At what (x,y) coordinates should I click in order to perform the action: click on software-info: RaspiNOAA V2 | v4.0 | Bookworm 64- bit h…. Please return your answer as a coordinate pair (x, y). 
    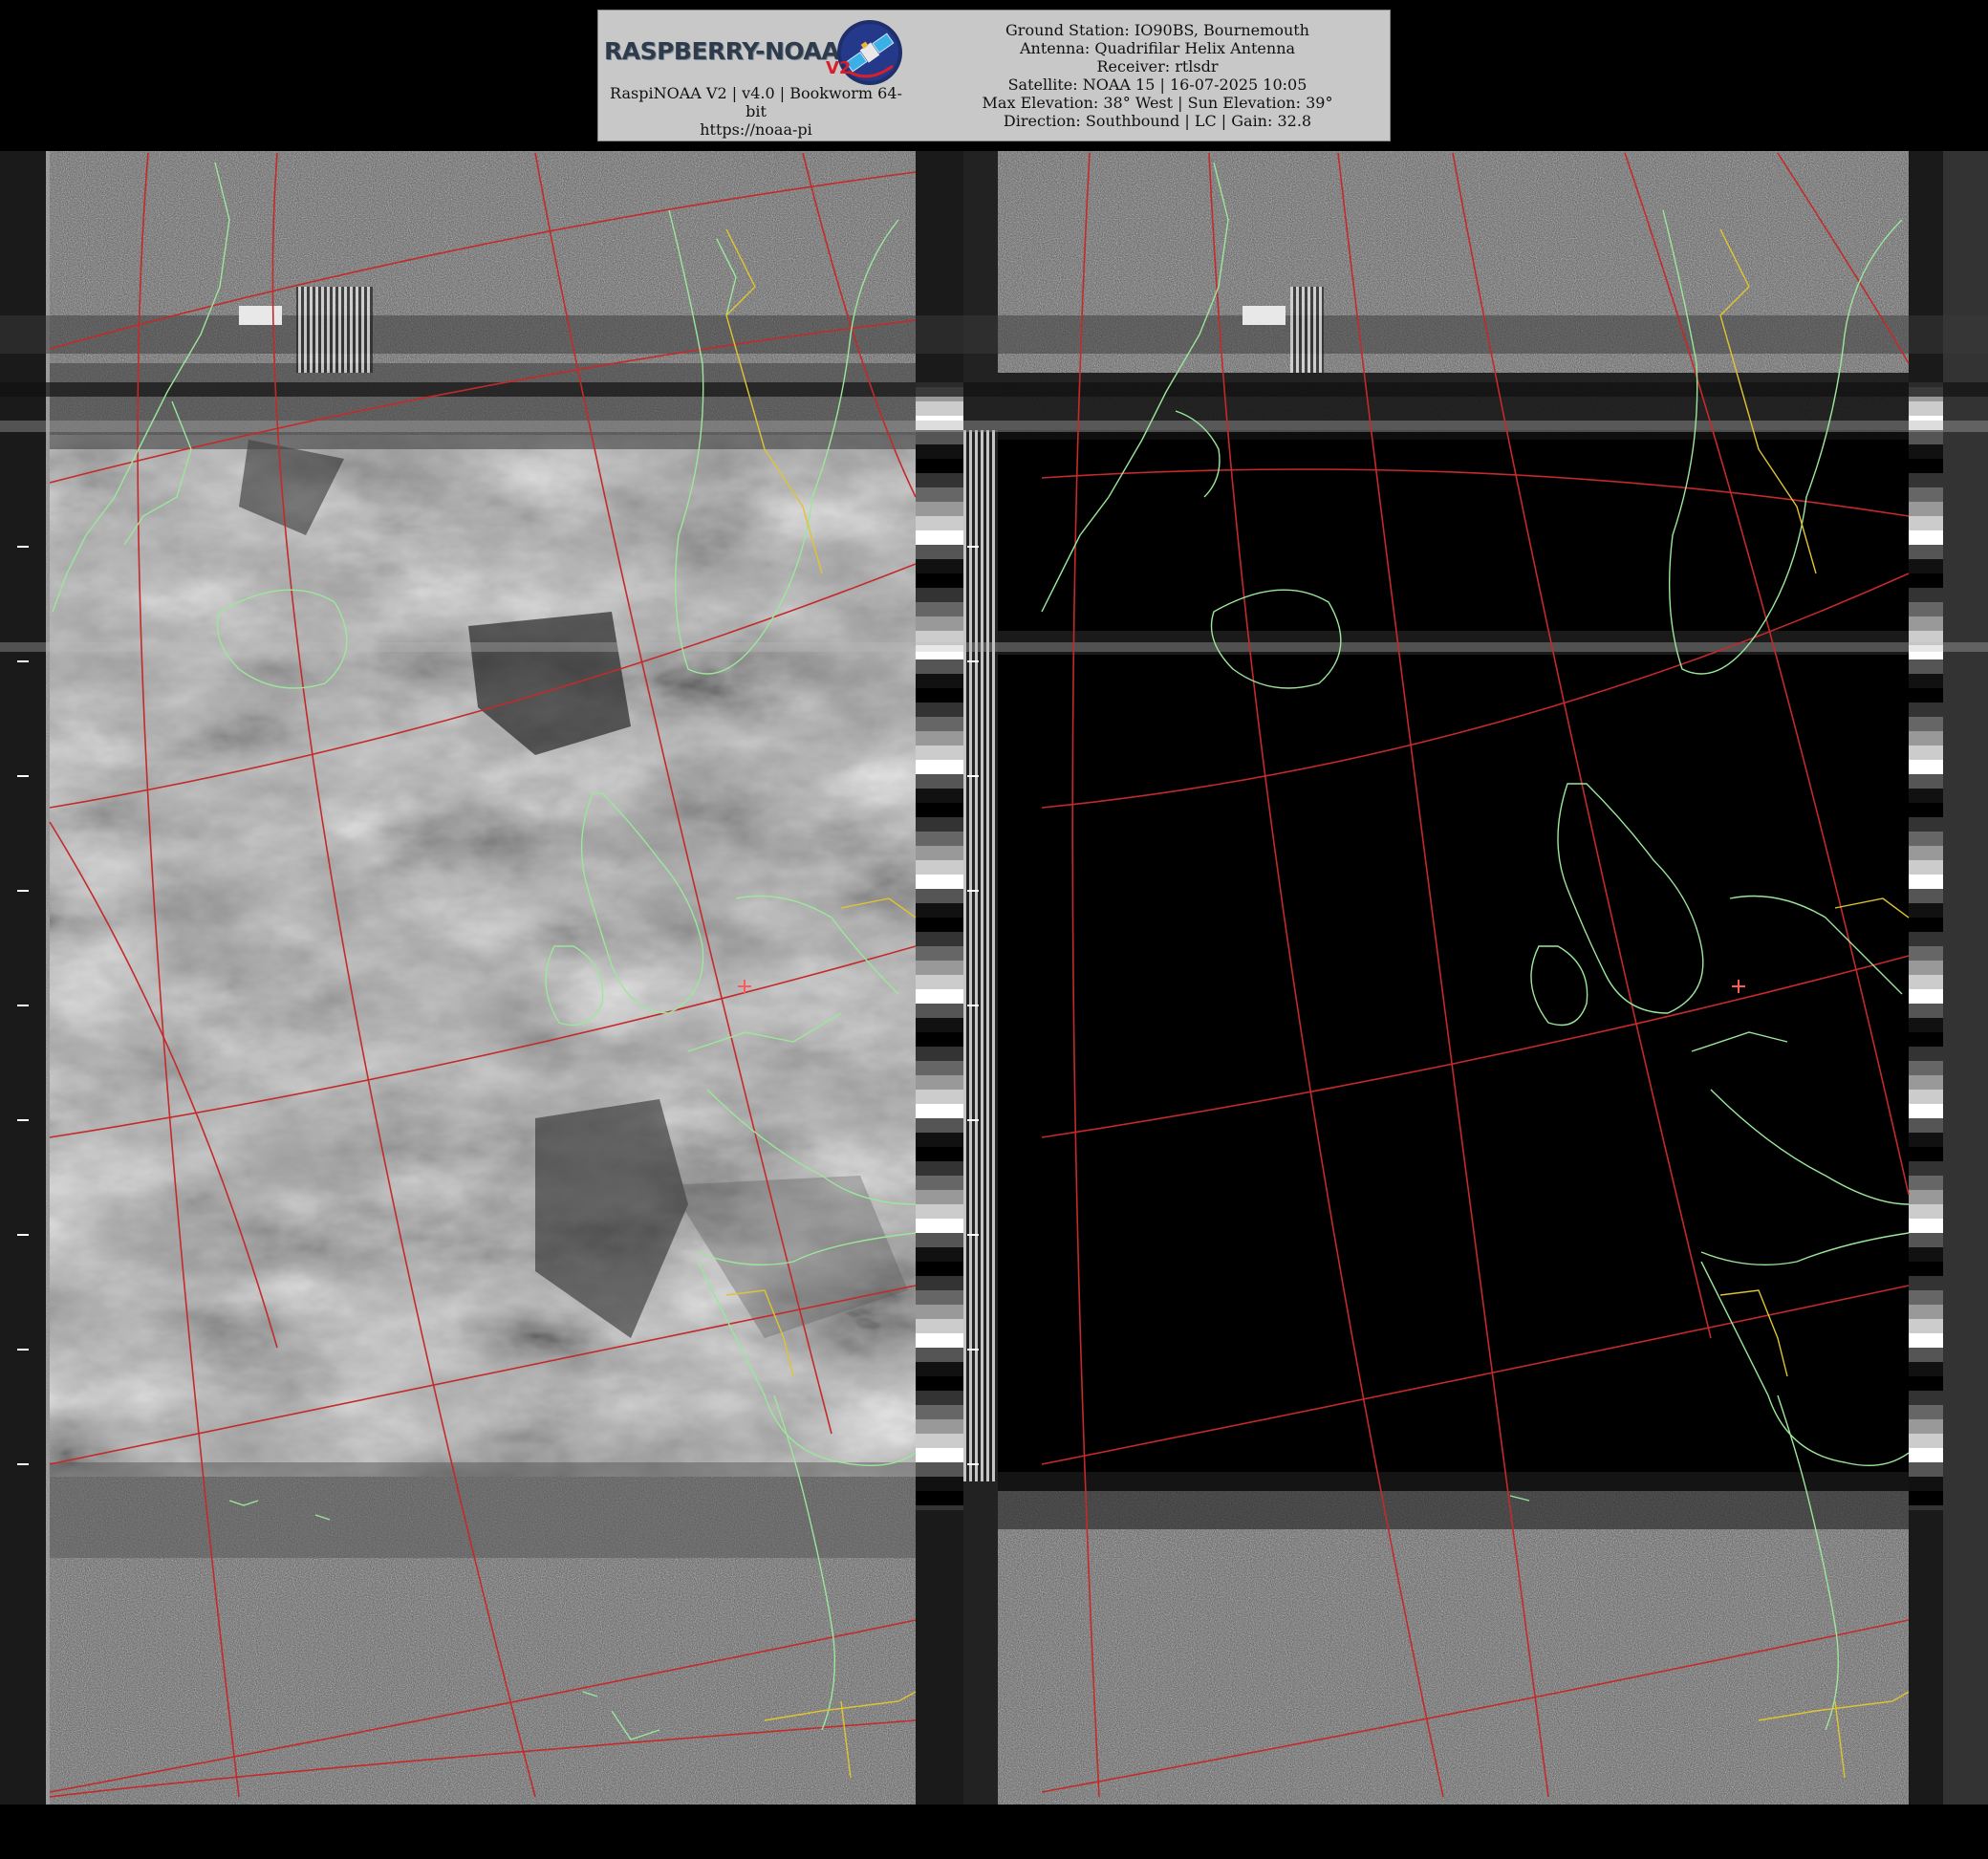
    Looking at the image, I should click on (756, 111).